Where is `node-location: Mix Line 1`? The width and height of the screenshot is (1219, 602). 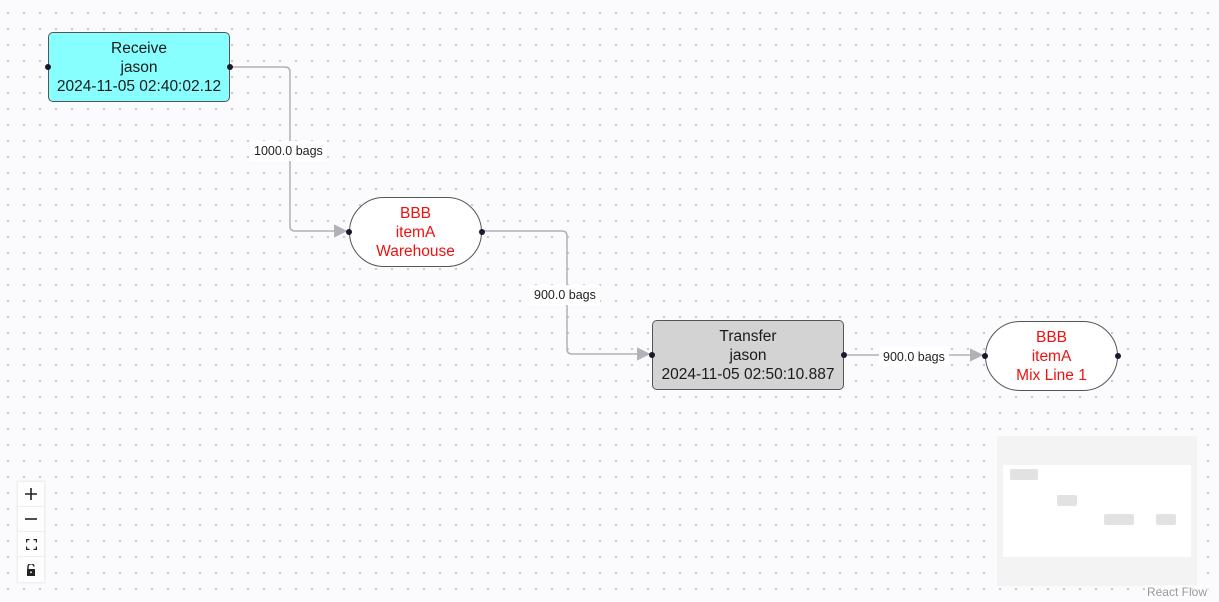 node-location: Mix Line 1 is located at coordinates (1051, 375).